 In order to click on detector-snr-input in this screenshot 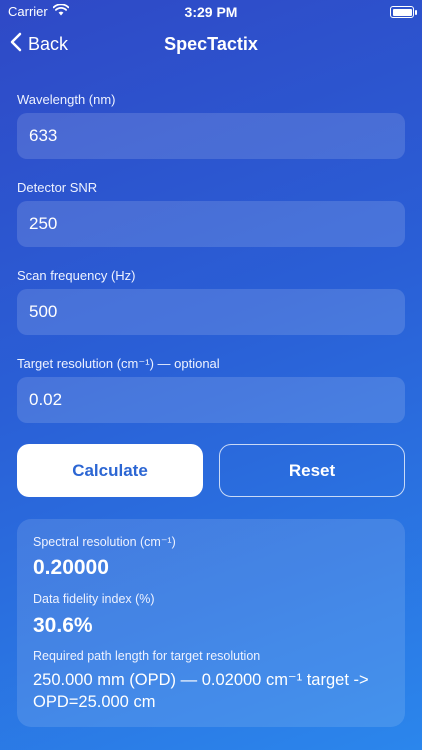, I will do `click(211, 224)`.